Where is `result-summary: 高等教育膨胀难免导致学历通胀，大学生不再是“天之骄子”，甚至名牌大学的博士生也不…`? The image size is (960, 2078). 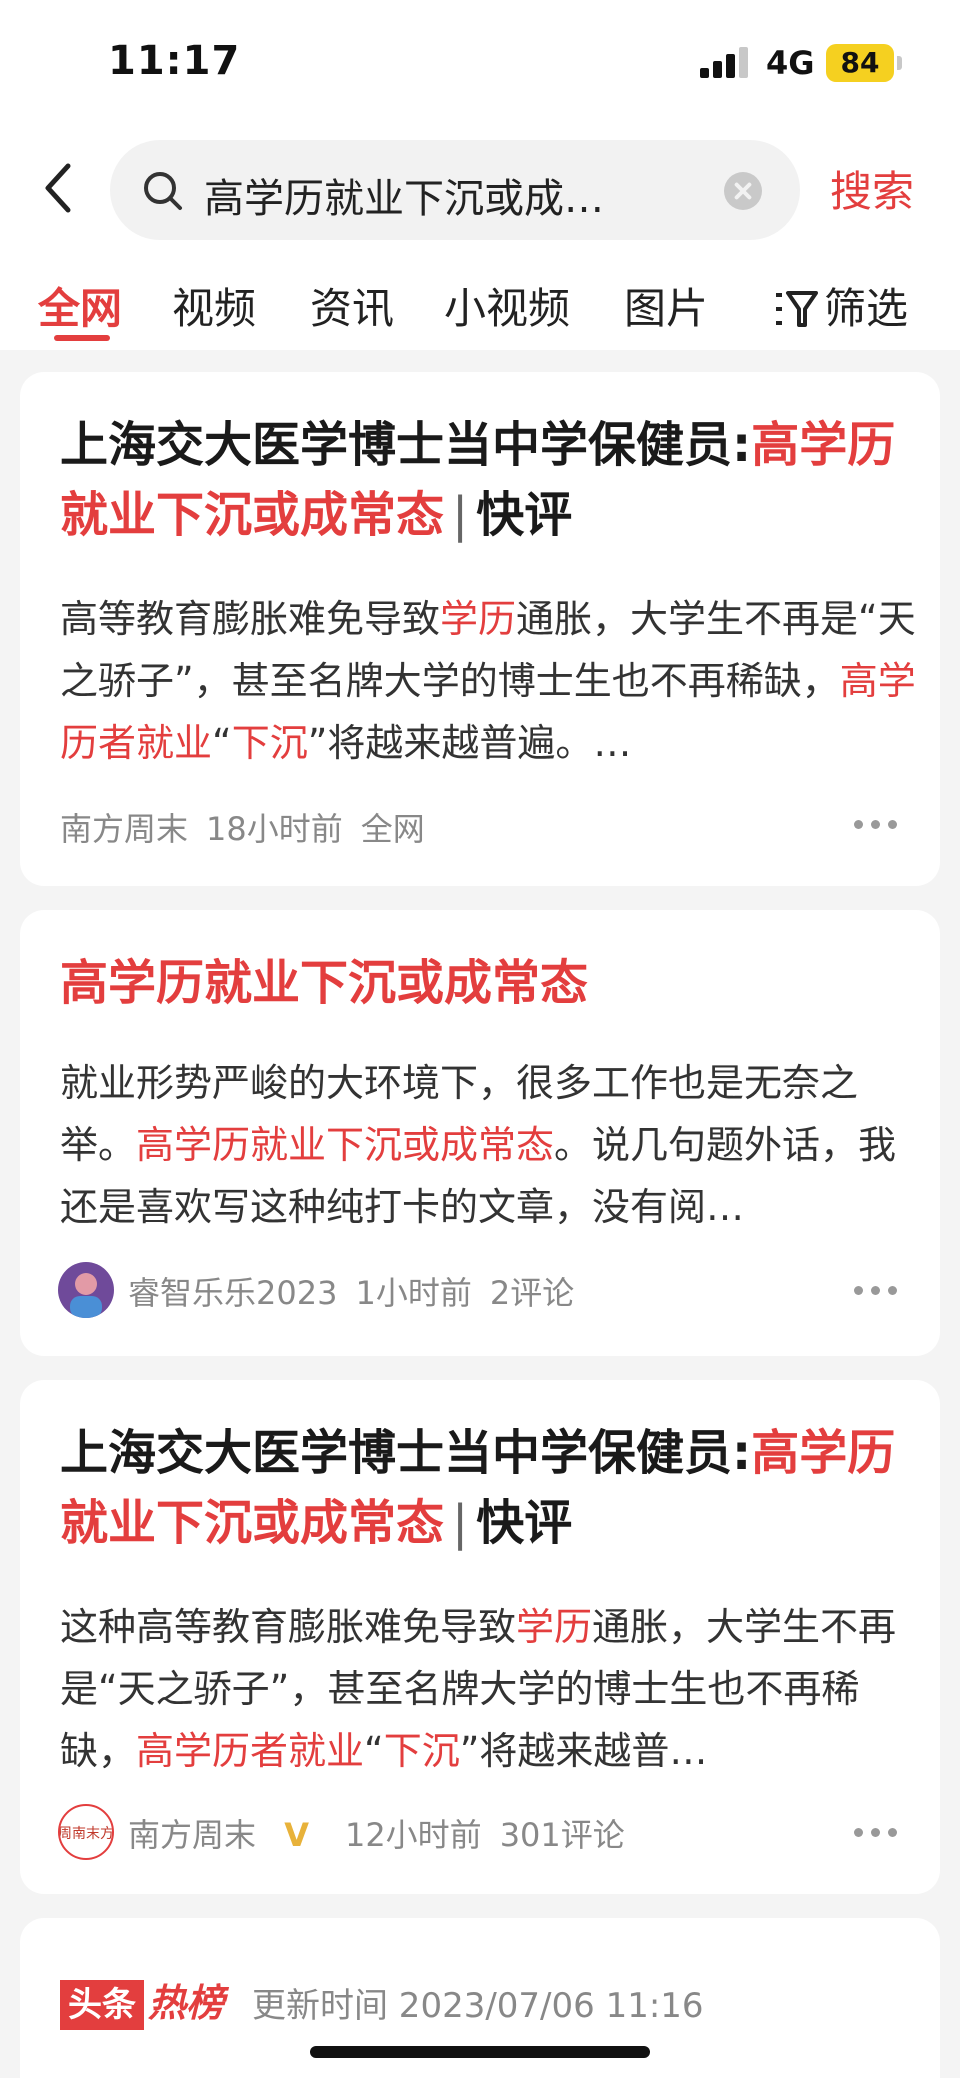
result-summary: 高等教育膨胀难免导致学历通胀，大学生不再是“天之骄子”，甚至名牌大学的博士生也不… is located at coordinates (490, 681).